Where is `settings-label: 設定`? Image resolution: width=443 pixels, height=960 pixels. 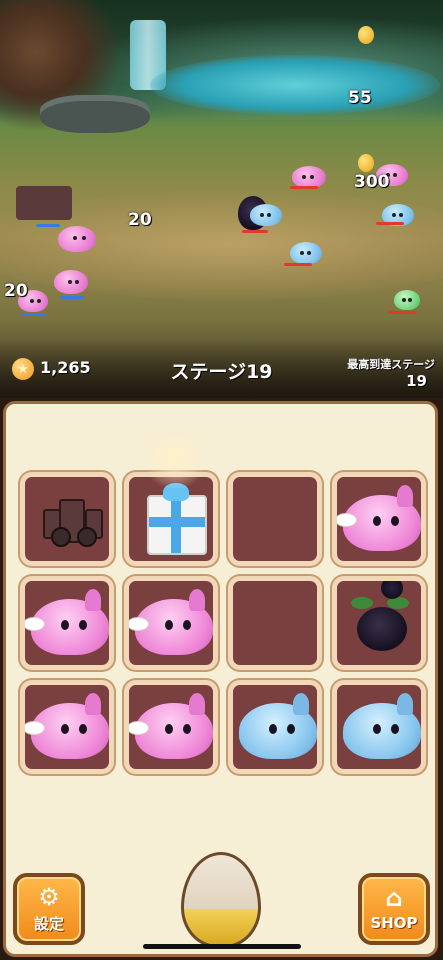 settings-label: 設定 is located at coordinates (48, 923).